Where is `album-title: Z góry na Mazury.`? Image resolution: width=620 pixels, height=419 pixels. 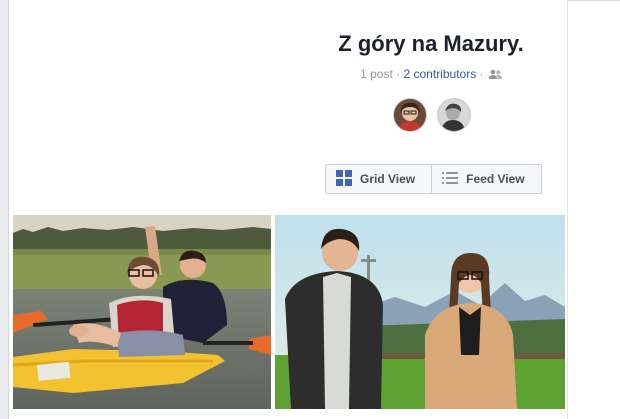 album-title: Z góry na Mazury. is located at coordinates (431, 43).